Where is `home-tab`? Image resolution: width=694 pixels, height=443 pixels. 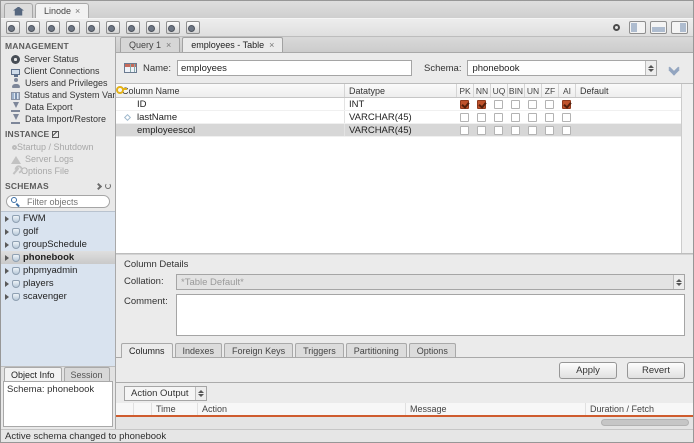 home-tab is located at coordinates (18, 10).